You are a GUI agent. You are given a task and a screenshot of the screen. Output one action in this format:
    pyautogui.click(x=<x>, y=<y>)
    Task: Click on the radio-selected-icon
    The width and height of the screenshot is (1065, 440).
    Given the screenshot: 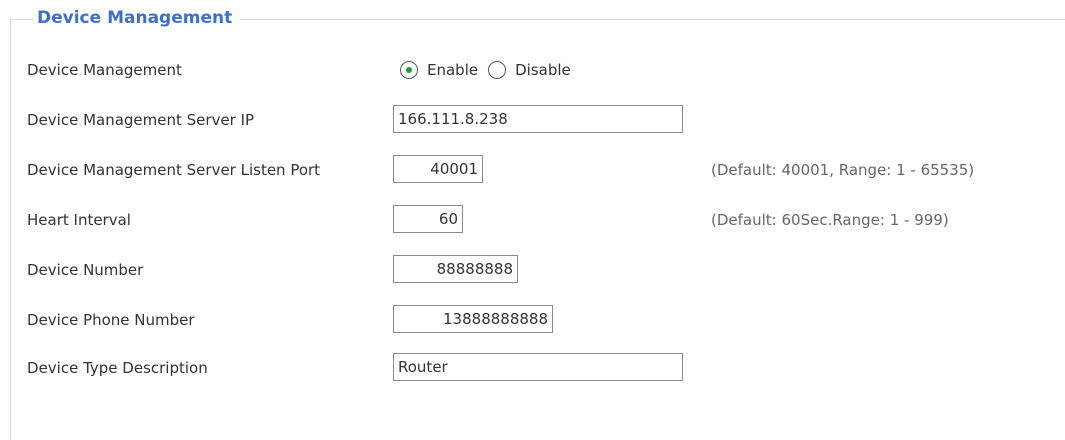 What is the action you would take?
    pyautogui.click(x=409, y=70)
    